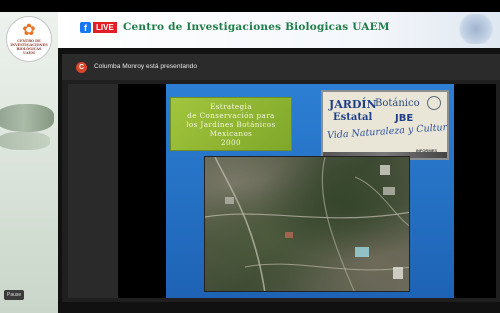 The height and width of the screenshot is (313, 500). What do you see at coordinates (281, 67) in the screenshot?
I see `presenter-bar: C Columba Monroy está presentando` at bounding box center [281, 67].